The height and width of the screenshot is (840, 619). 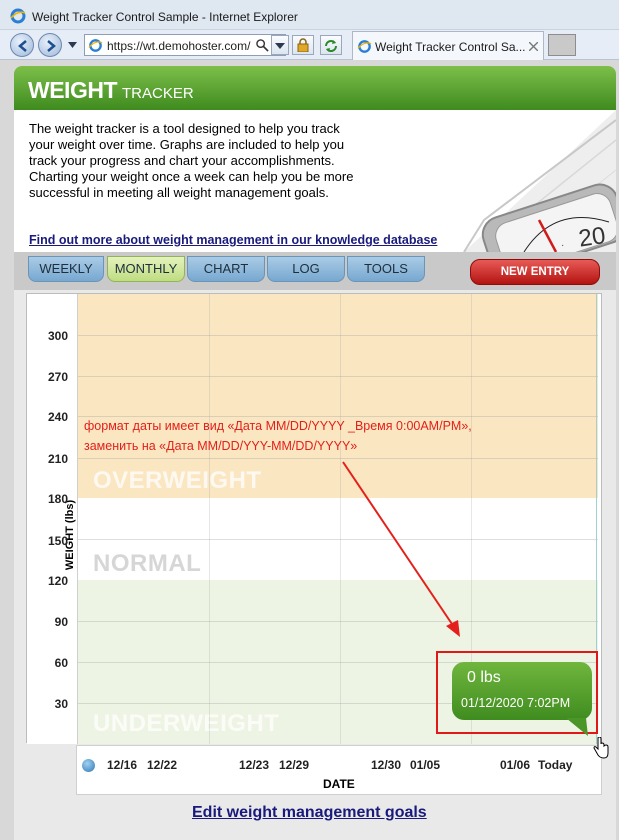 What do you see at coordinates (66, 269) in the screenshot?
I see `tab-weekly: WEEKLY` at bounding box center [66, 269].